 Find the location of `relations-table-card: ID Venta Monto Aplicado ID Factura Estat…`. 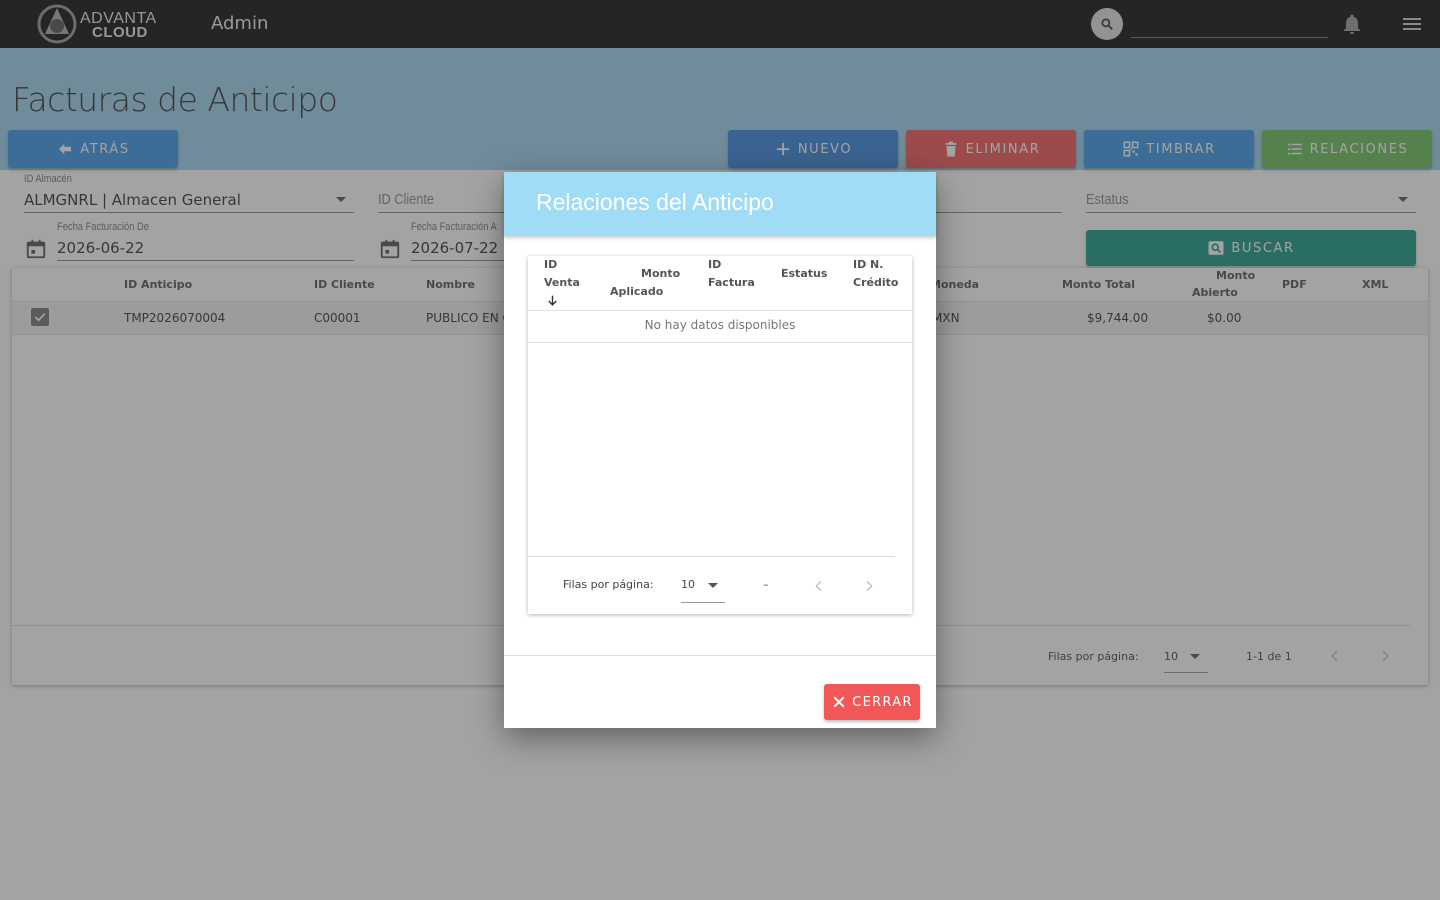

relations-table-card: ID Venta Monto Aplicado ID Factura Estat… is located at coordinates (720, 435).